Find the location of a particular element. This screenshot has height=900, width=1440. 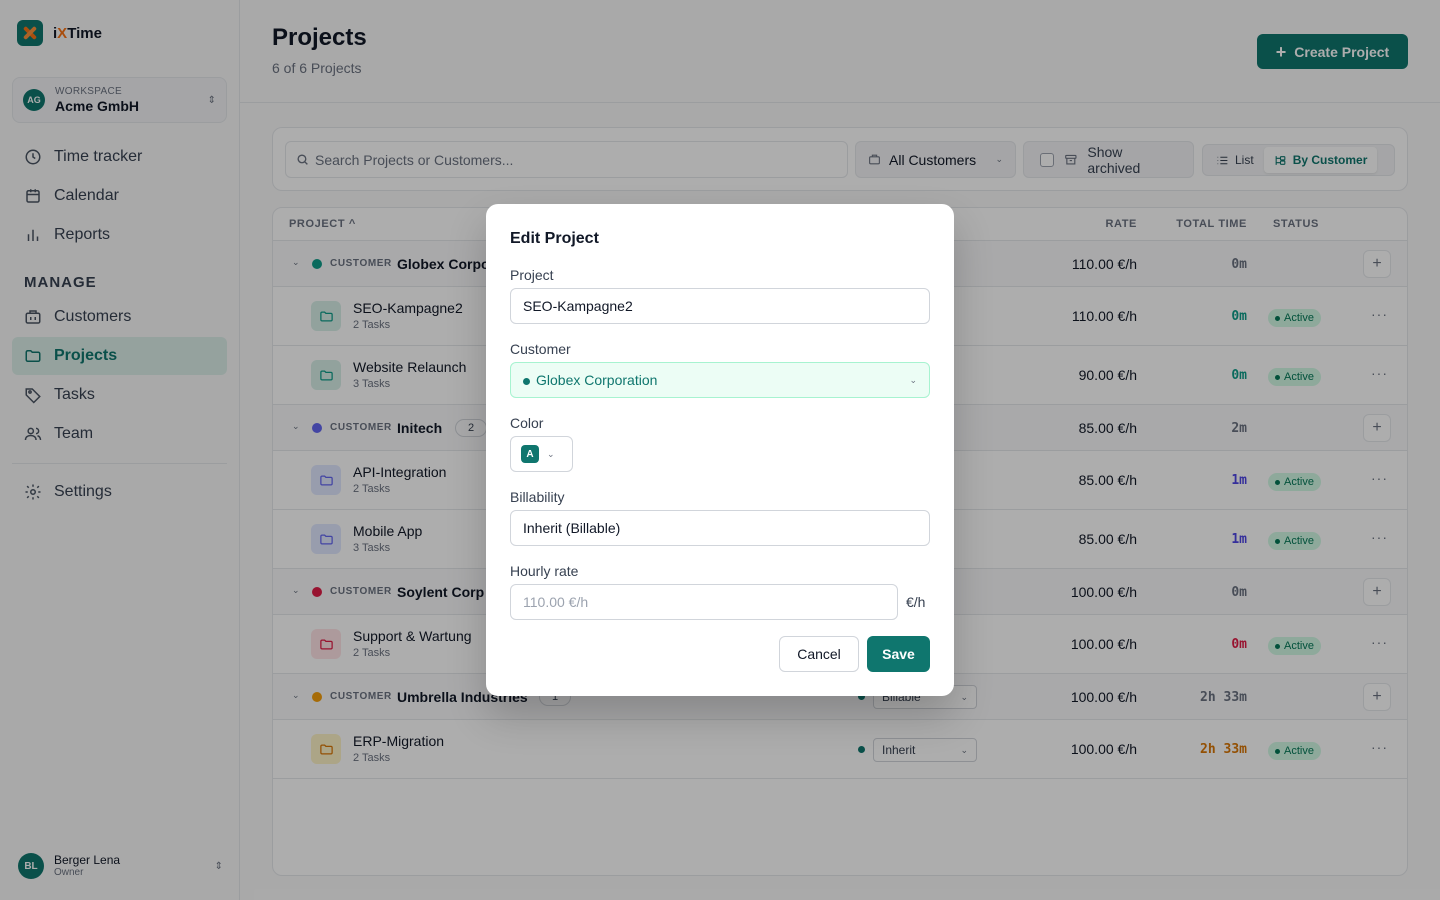

dialog-title: Edit Project is located at coordinates (554, 238).